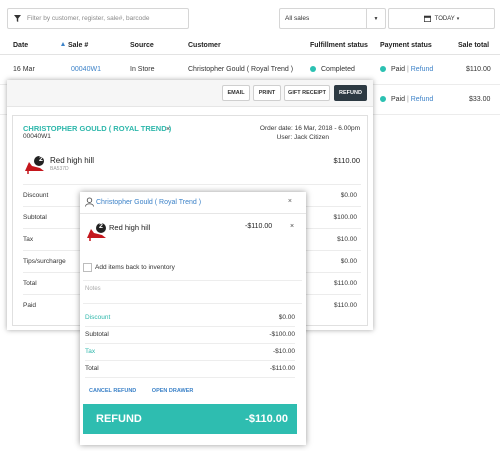  Describe the element at coordinates (292, 226) in the screenshot. I see `remove-item-icon: ×` at that location.